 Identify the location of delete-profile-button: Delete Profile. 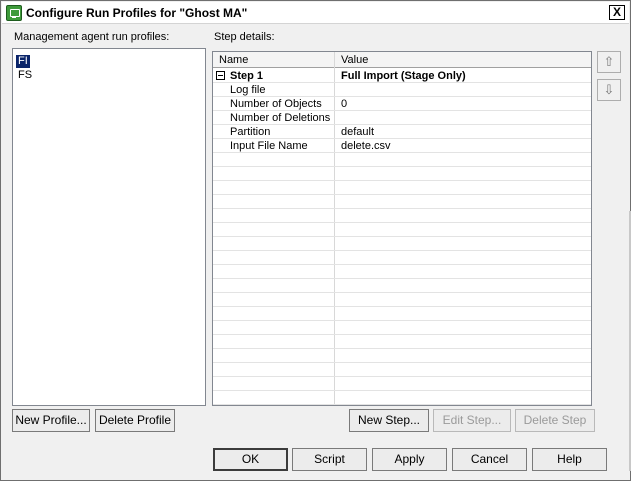
(135, 420).